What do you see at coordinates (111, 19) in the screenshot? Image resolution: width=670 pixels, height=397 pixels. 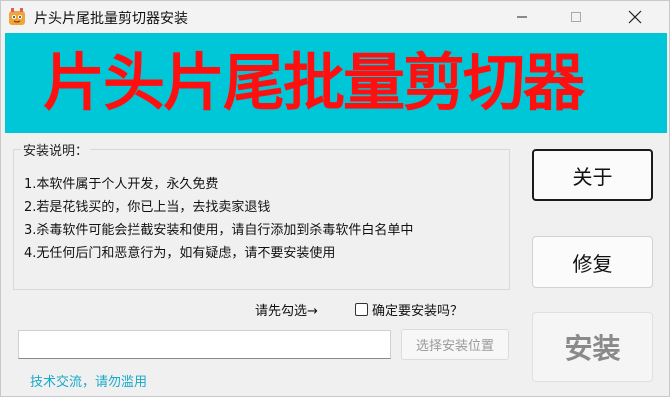 I see `window-title: 片头片尾批量剪切器安装` at bounding box center [111, 19].